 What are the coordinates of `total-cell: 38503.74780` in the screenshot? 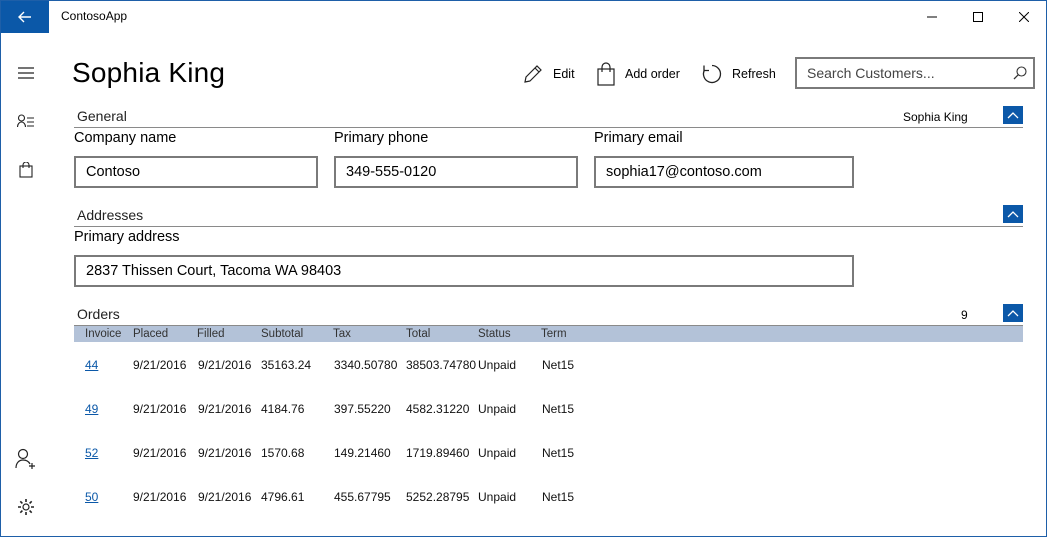 It's located at (441, 365).